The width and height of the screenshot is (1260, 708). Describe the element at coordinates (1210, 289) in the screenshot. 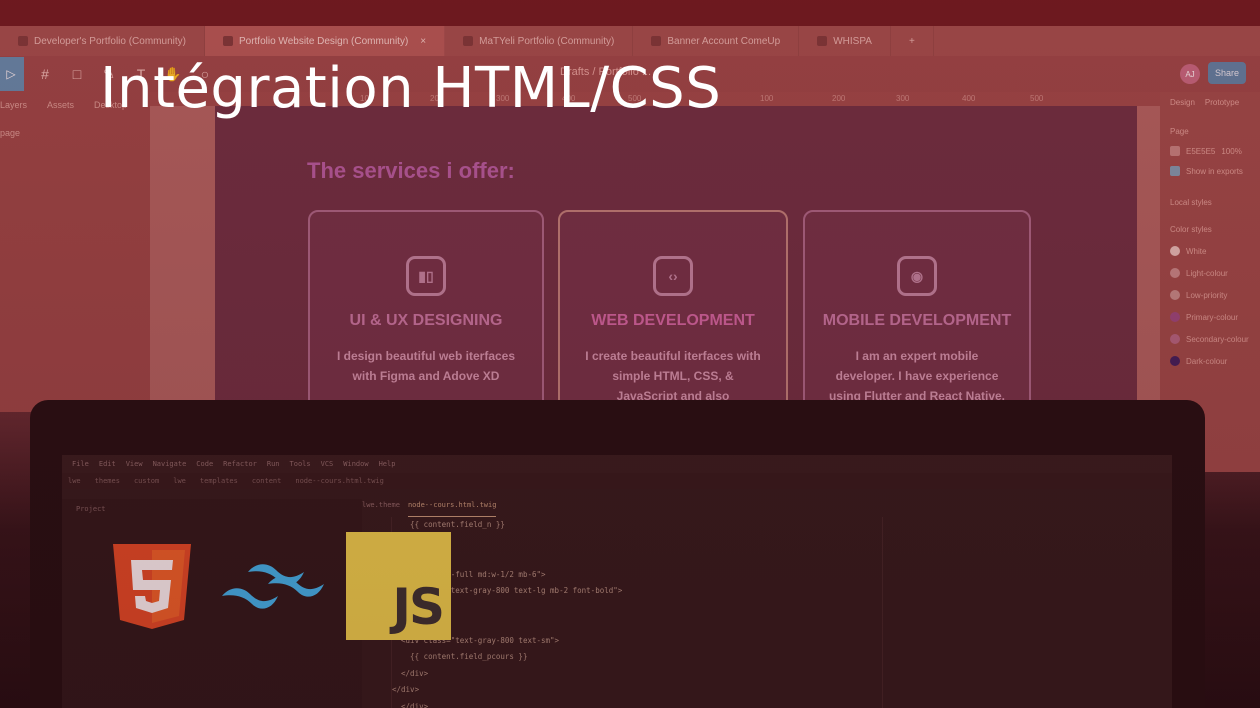

I see `color-style-item: Low-priority` at that location.